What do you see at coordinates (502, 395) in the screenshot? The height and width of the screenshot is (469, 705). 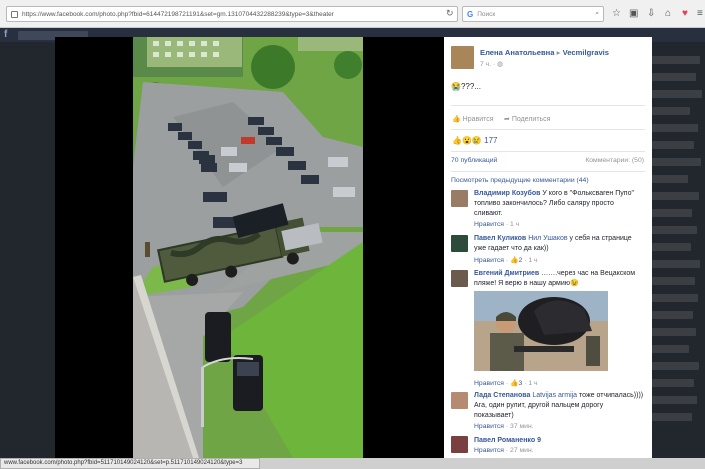 I see `comment-author: Лада Степанова` at bounding box center [502, 395].